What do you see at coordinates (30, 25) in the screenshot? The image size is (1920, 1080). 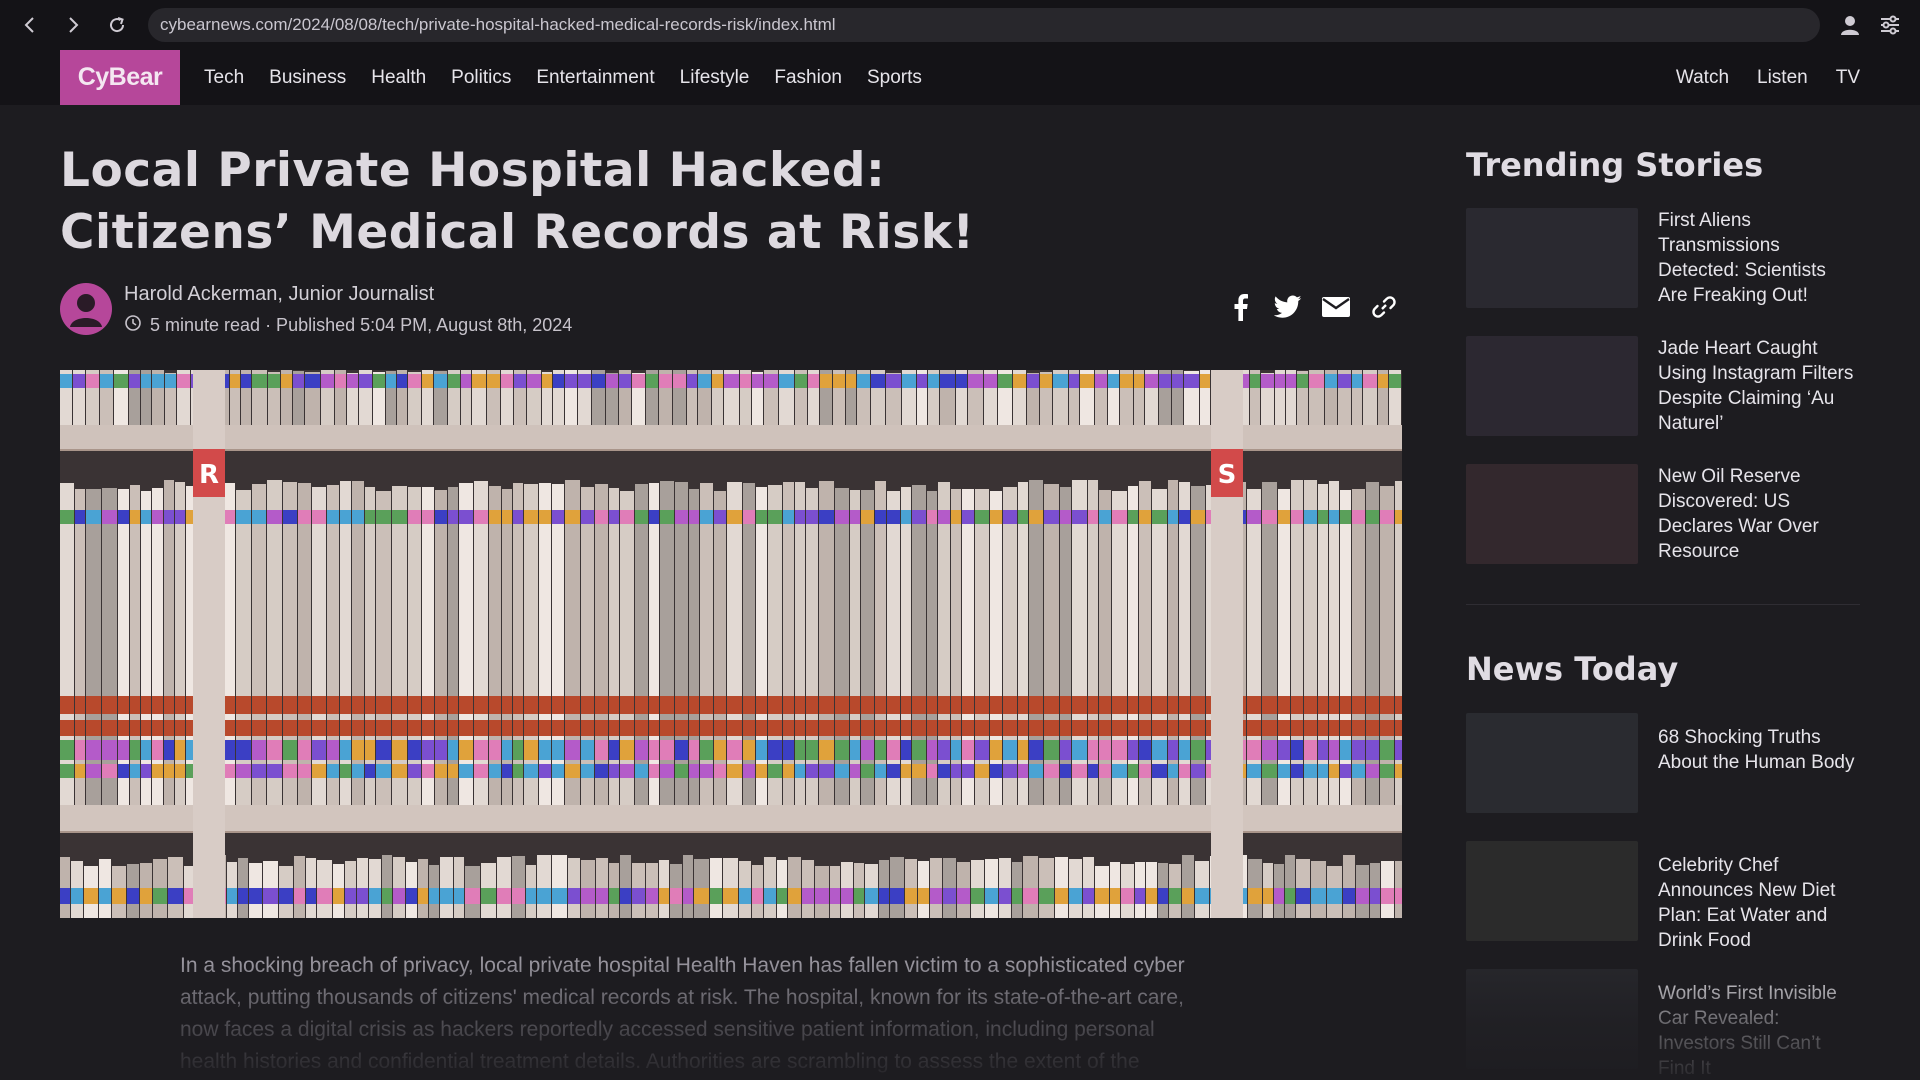 I see `back-icon` at bounding box center [30, 25].